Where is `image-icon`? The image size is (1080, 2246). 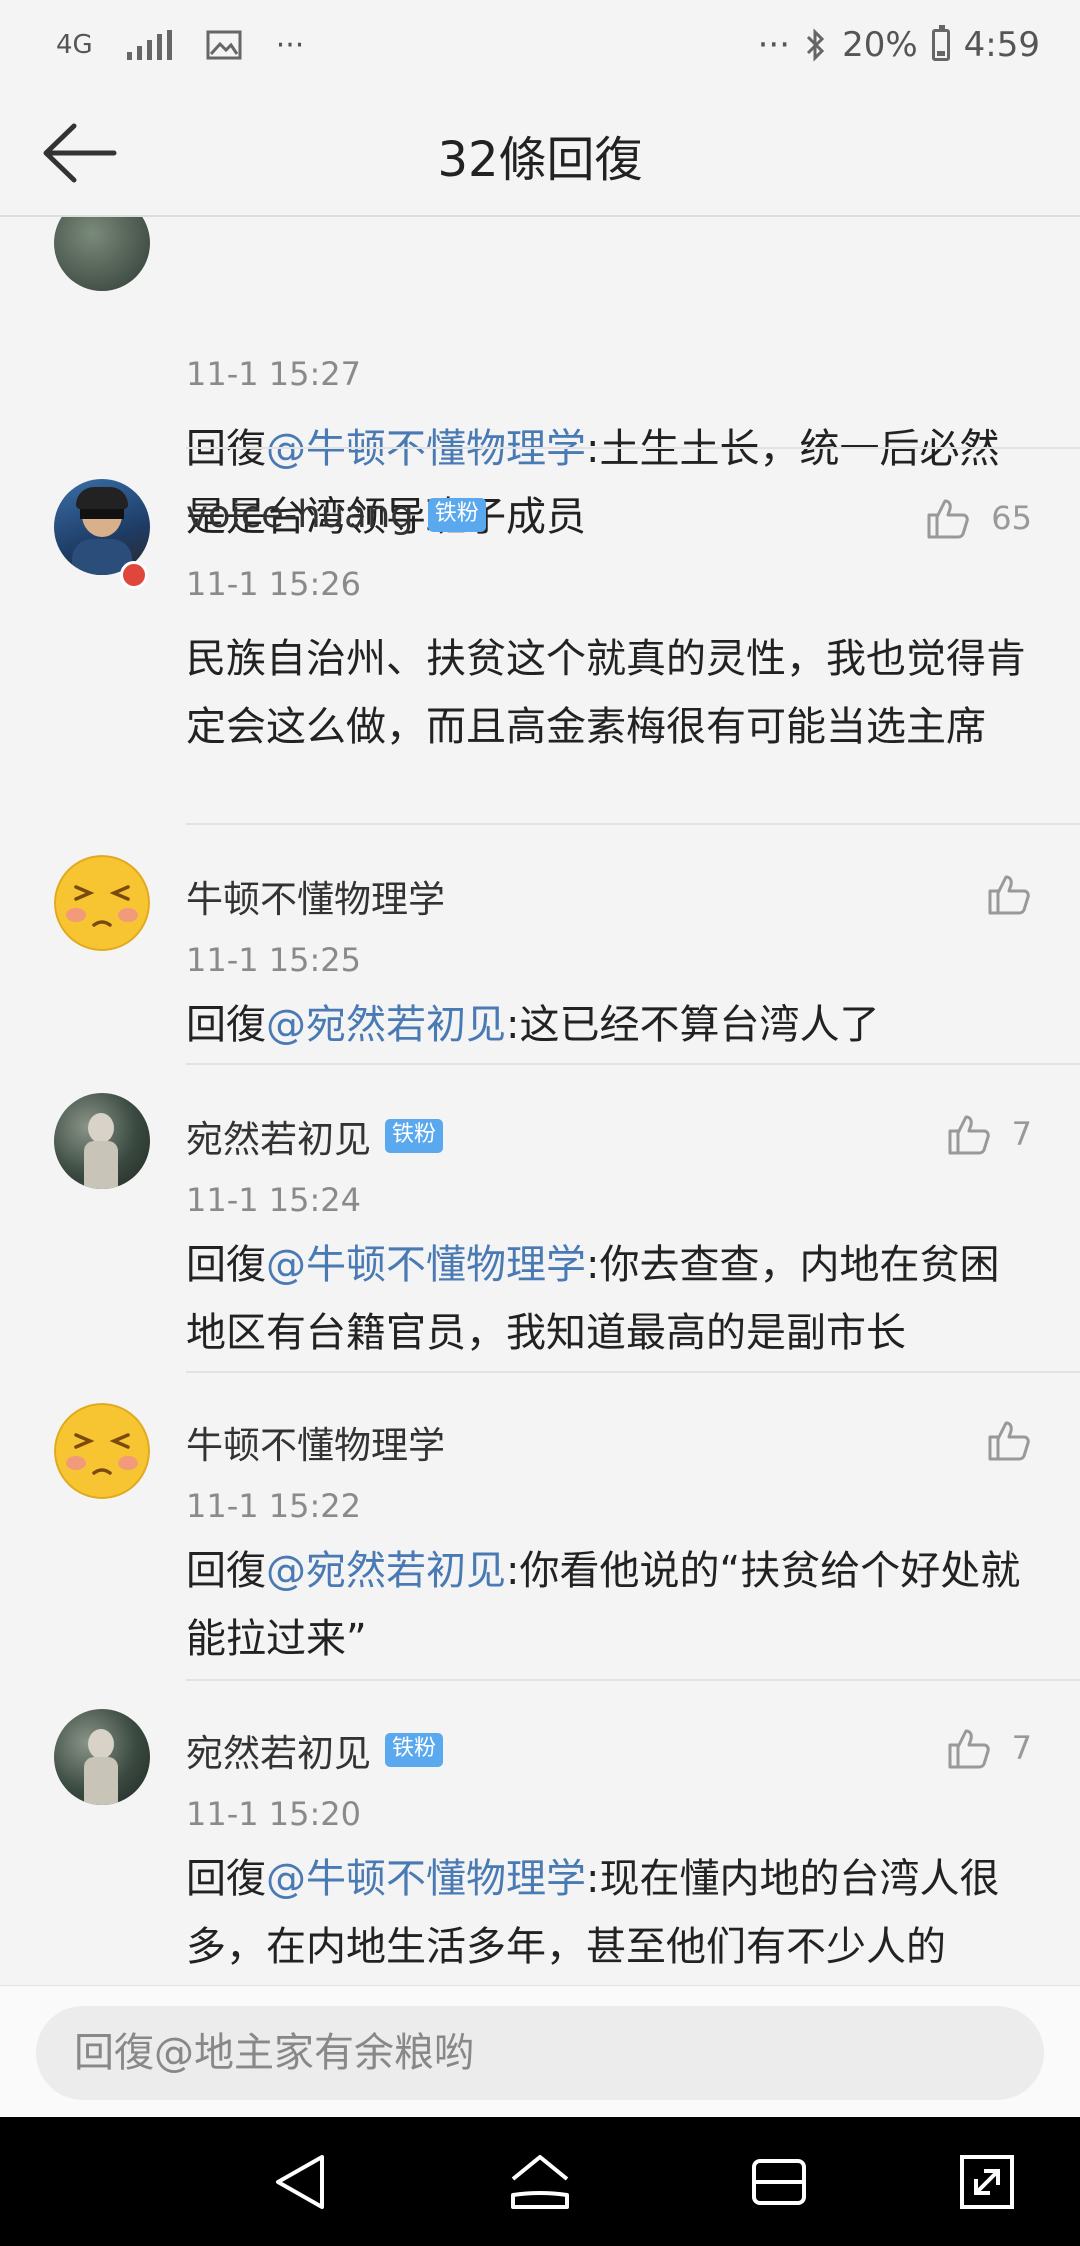
image-icon is located at coordinates (224, 45).